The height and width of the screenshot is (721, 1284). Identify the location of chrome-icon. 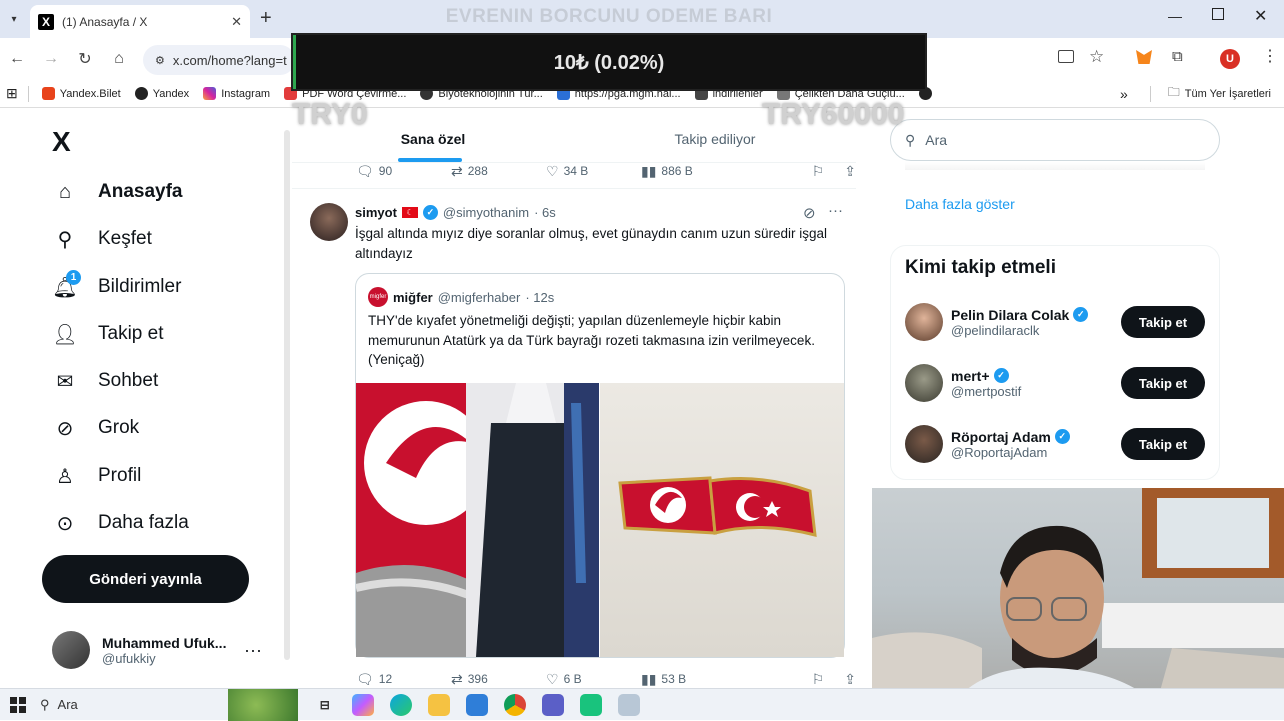
(514, 704).